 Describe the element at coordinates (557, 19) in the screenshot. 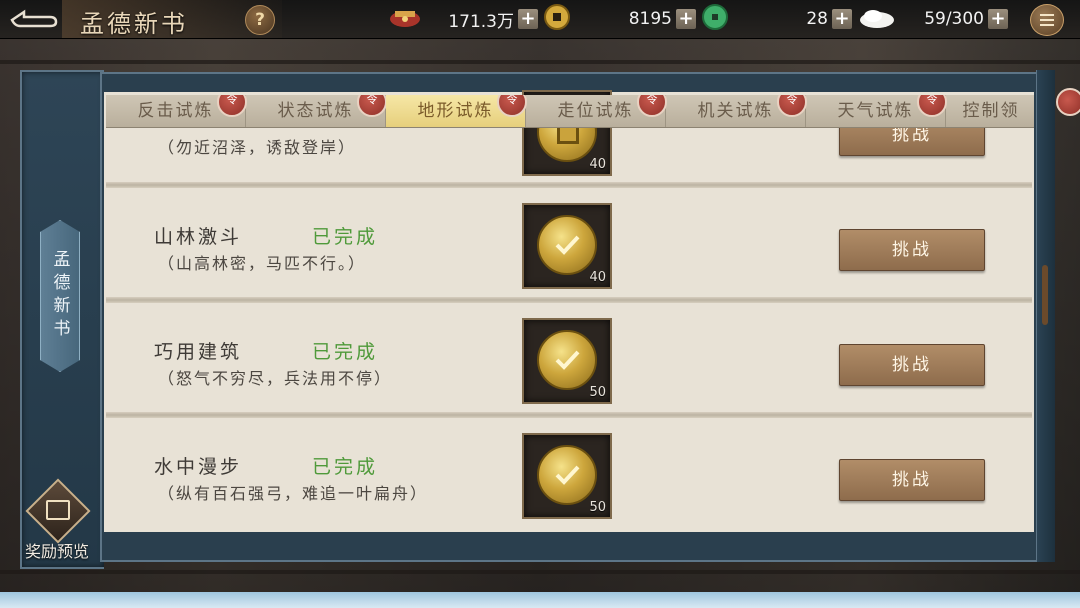

I see `copper-coin-icon` at that location.